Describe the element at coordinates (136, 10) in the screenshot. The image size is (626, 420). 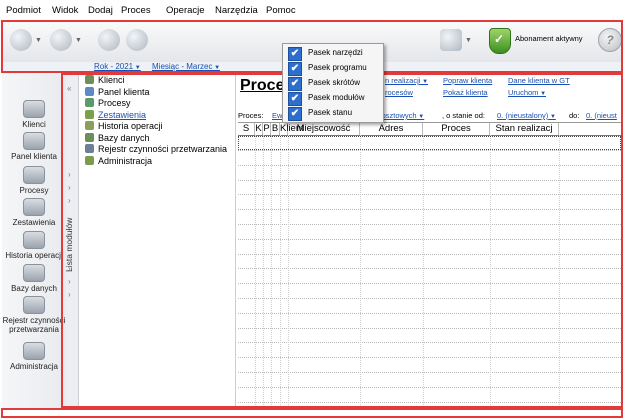
I see `menu-proces: Proces` at that location.